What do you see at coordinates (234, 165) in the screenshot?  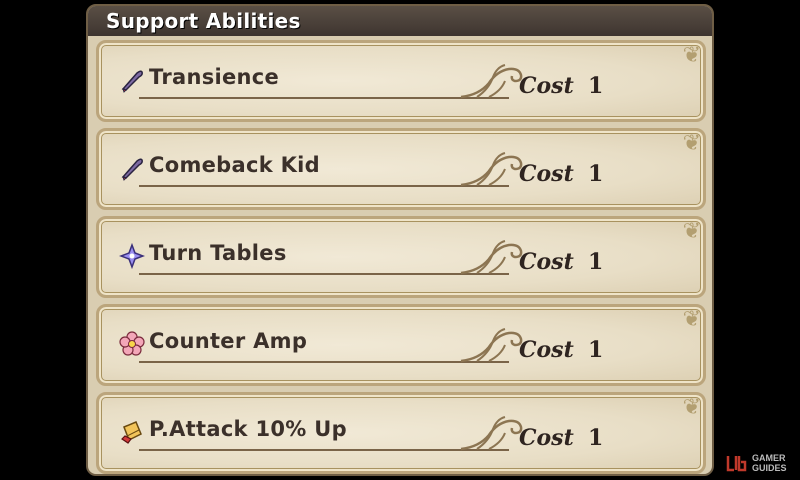 I see `ability-name: Comeback Kid` at bounding box center [234, 165].